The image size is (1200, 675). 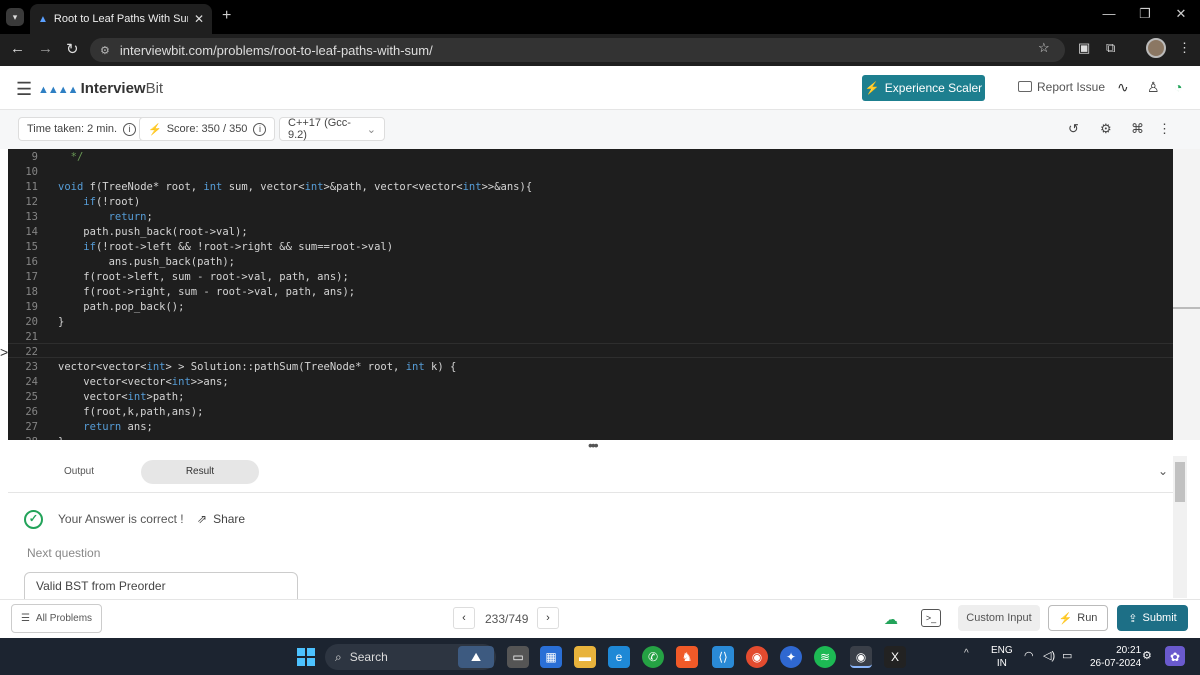 I want to click on tab-result: Result, so click(x=200, y=472).